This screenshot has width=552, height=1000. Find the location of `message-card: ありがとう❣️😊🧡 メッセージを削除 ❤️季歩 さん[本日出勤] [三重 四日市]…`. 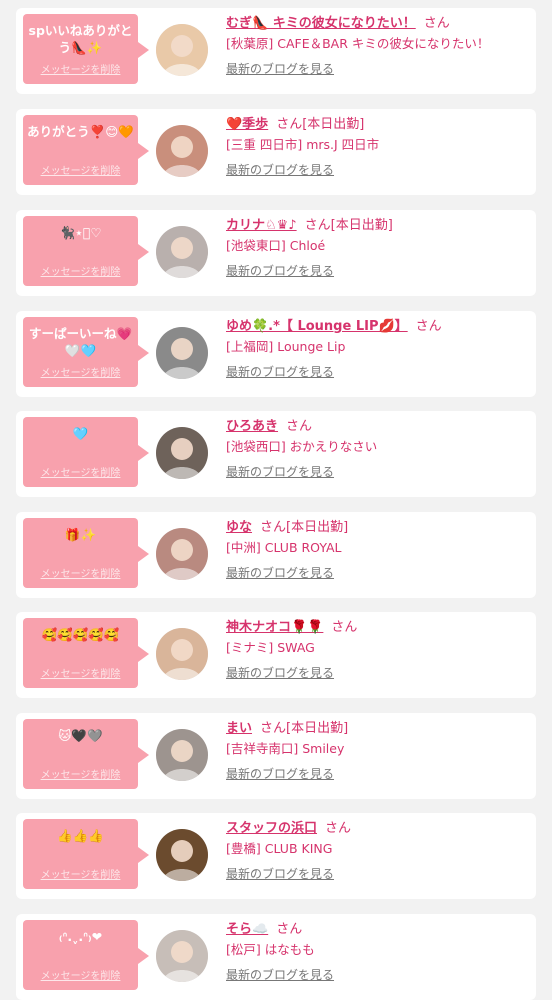

message-card: ありがとう❣️😊🧡 メッセージを削除 ❤️季歩 さん[本日出勤] [三重 四日市]… is located at coordinates (276, 152).